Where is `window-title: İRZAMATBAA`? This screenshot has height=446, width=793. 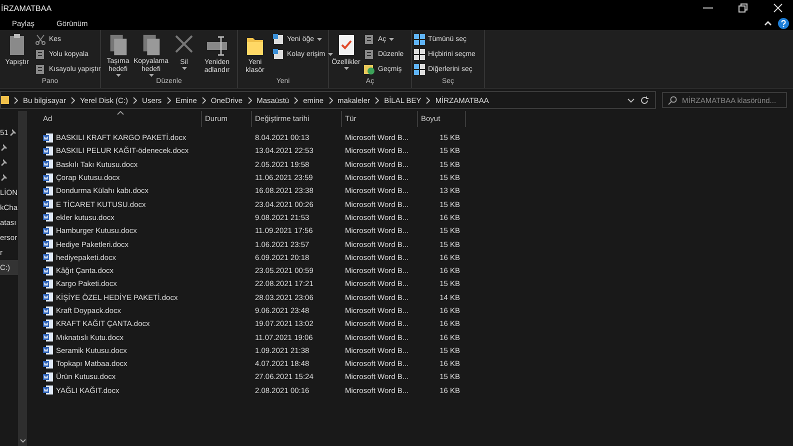
window-title: İRZAMATBAA is located at coordinates (26, 8).